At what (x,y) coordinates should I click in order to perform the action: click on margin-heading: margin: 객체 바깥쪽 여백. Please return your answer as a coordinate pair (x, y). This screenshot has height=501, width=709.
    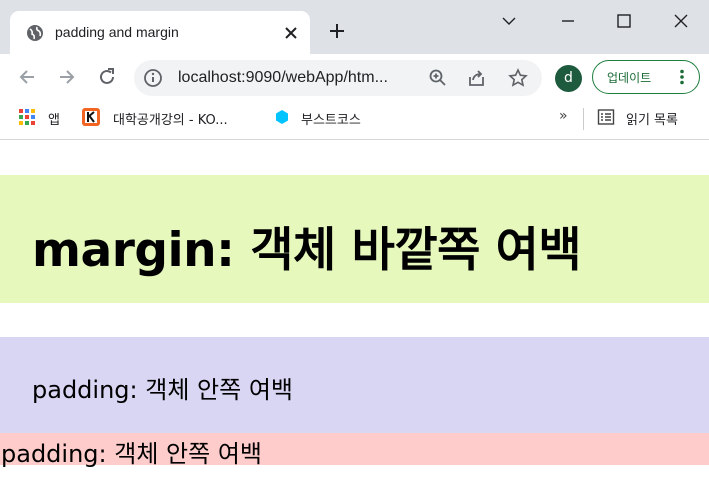
    Looking at the image, I should click on (307, 250).